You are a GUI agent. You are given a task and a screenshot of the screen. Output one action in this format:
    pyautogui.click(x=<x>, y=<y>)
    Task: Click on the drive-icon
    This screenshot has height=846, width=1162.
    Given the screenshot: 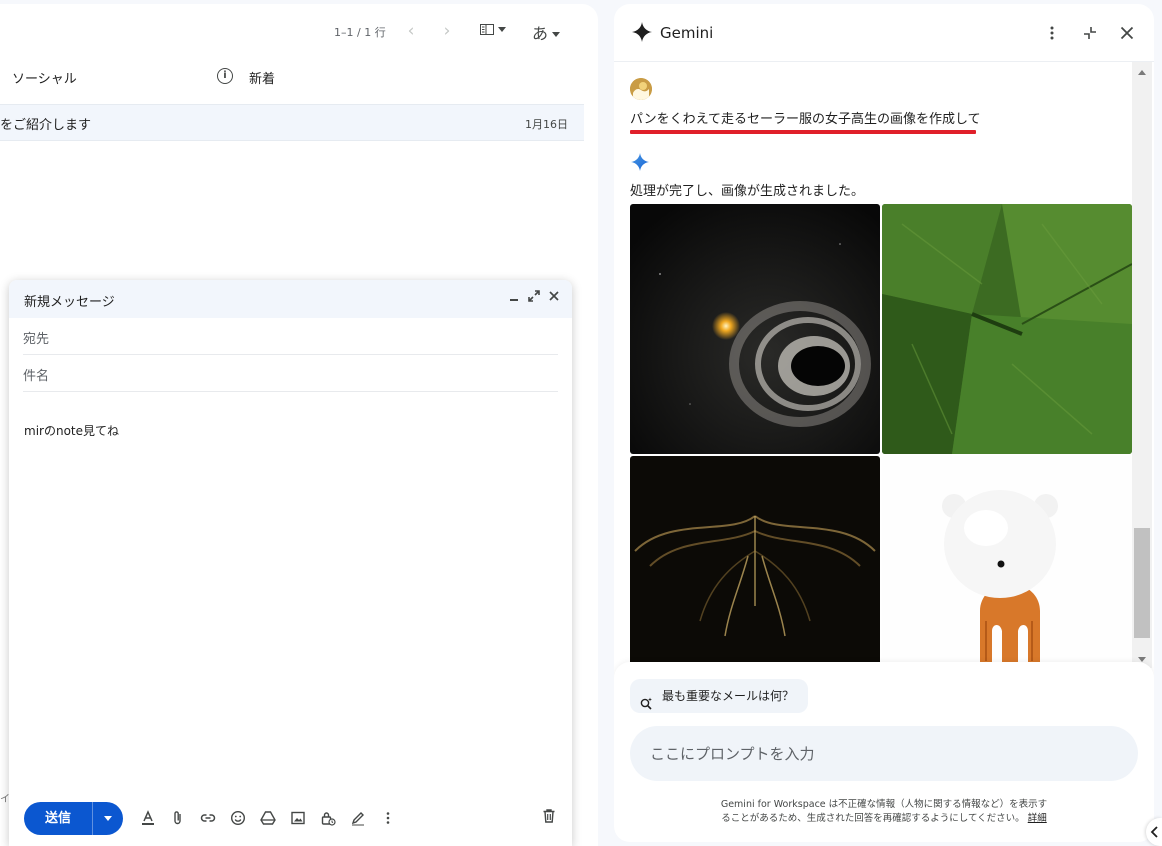 What is the action you would take?
    pyautogui.click(x=268, y=818)
    